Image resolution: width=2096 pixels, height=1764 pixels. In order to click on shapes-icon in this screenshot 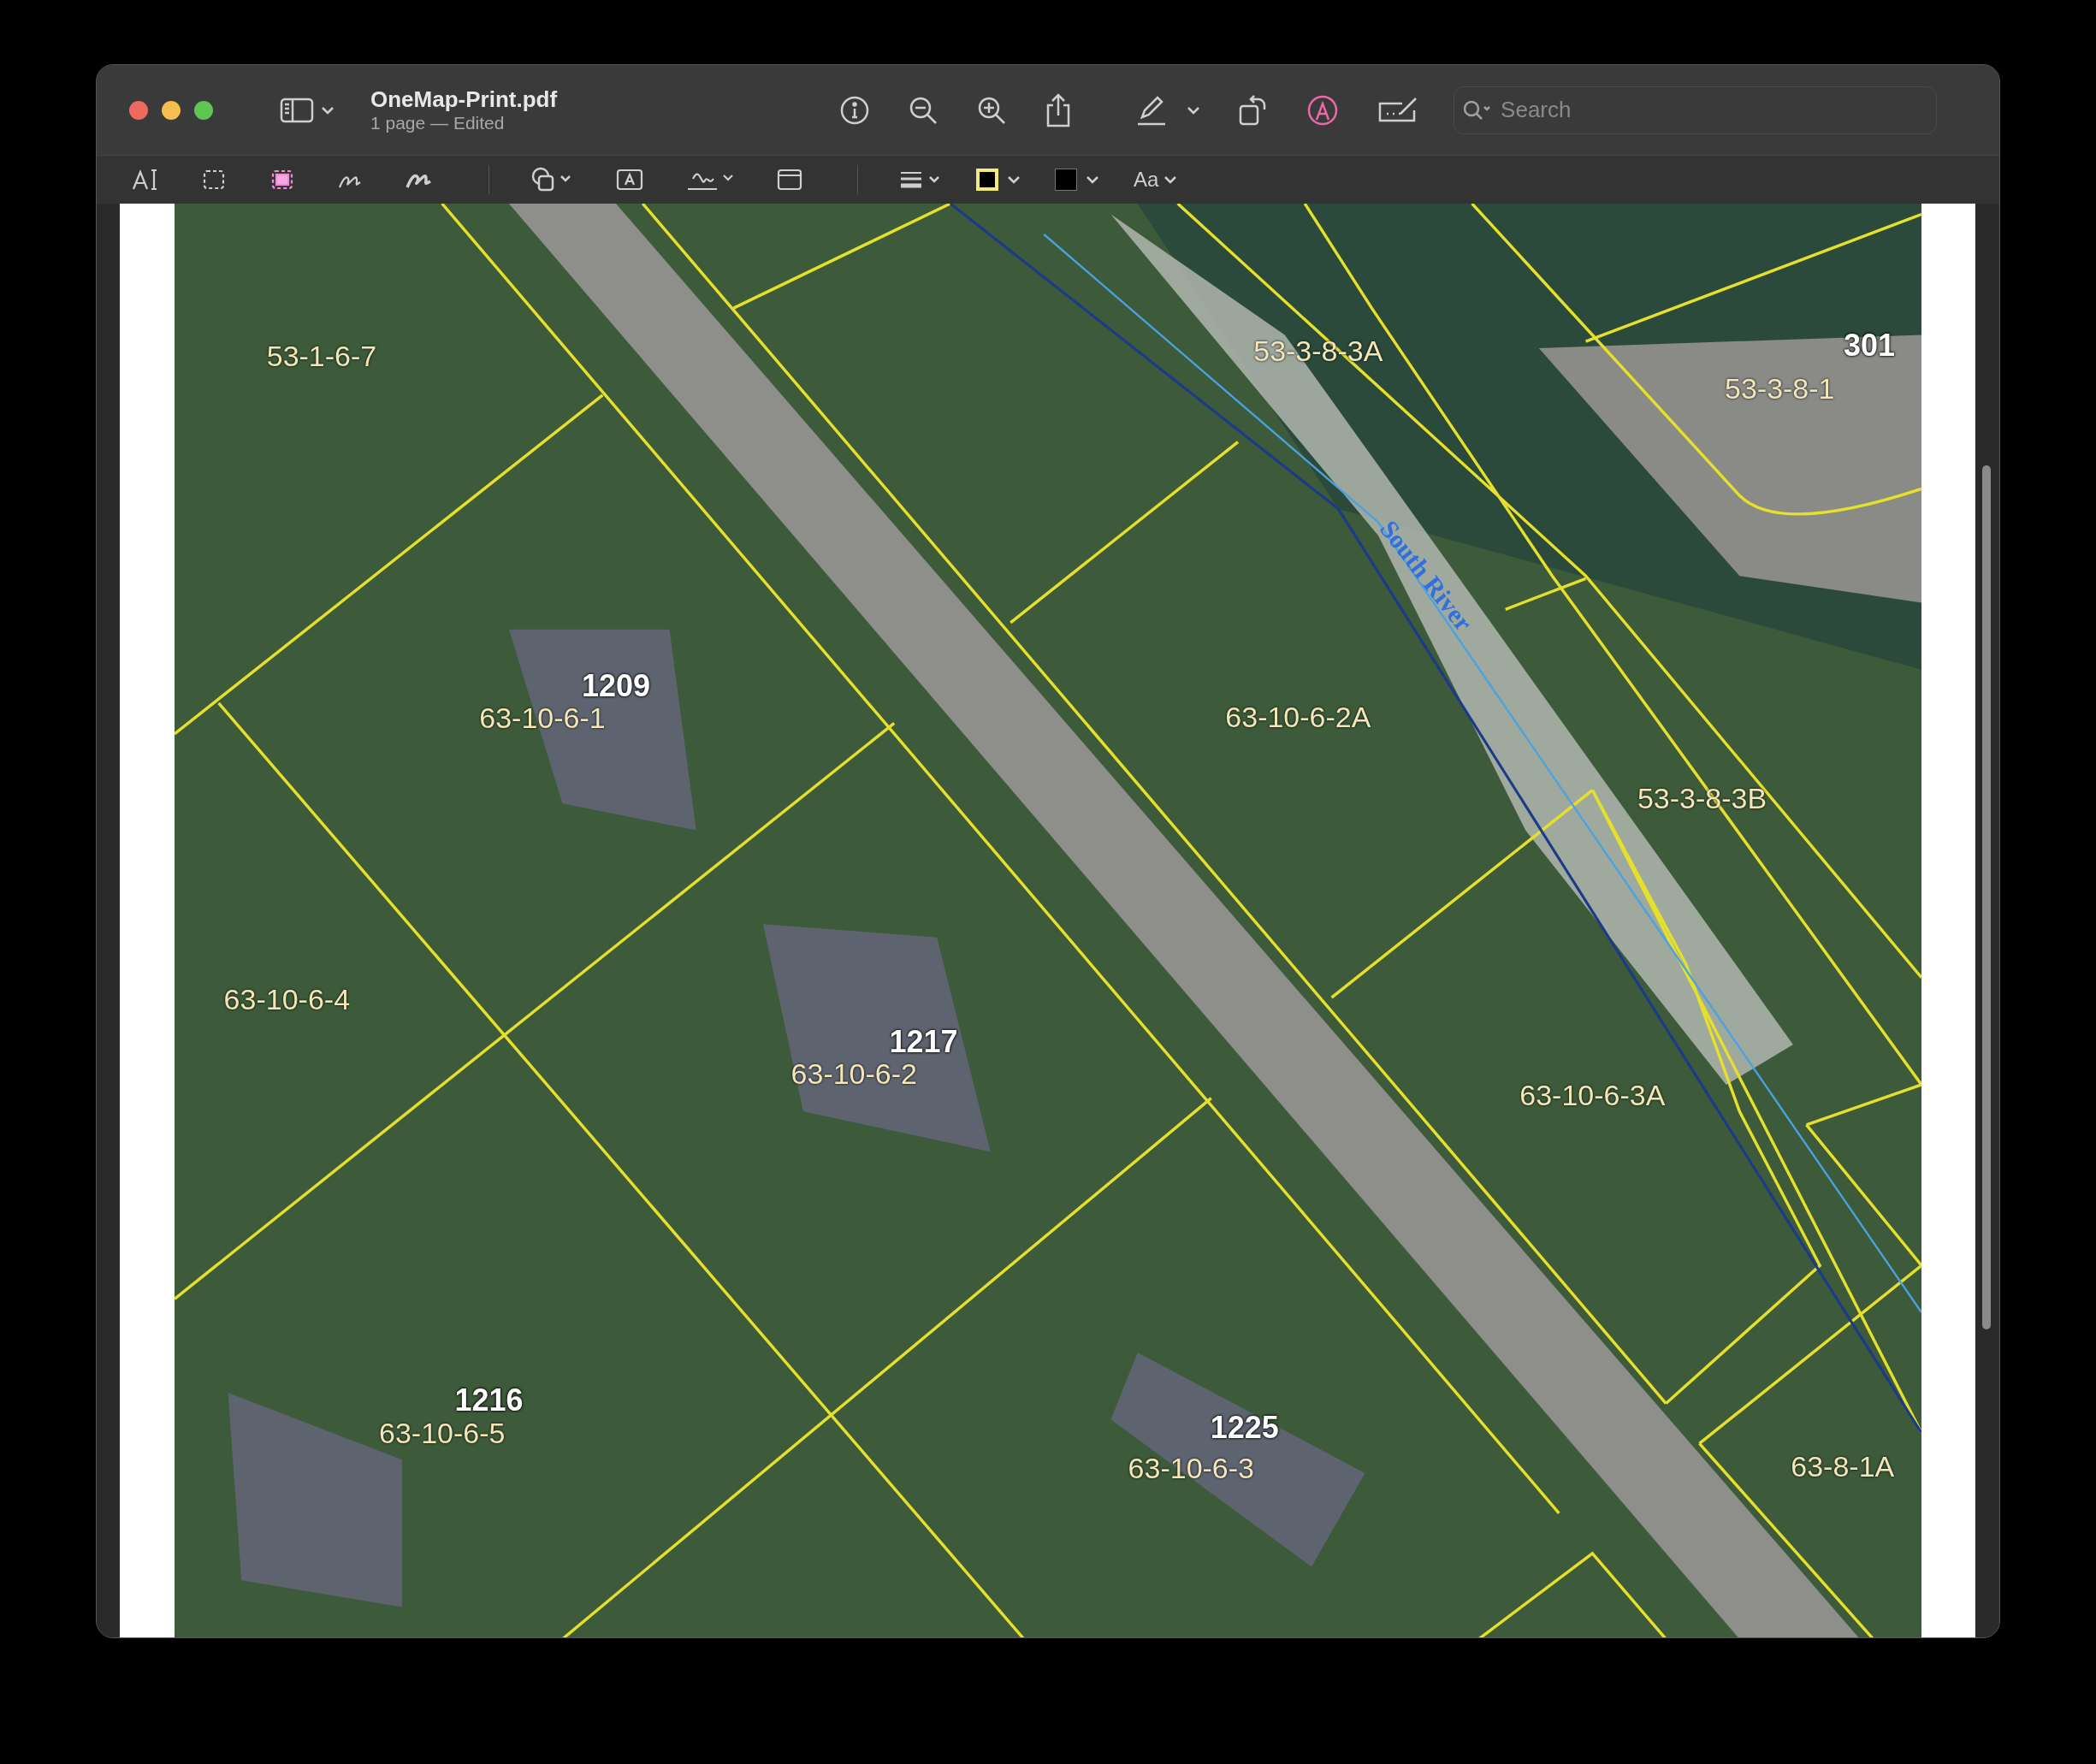, I will do `click(551, 180)`.